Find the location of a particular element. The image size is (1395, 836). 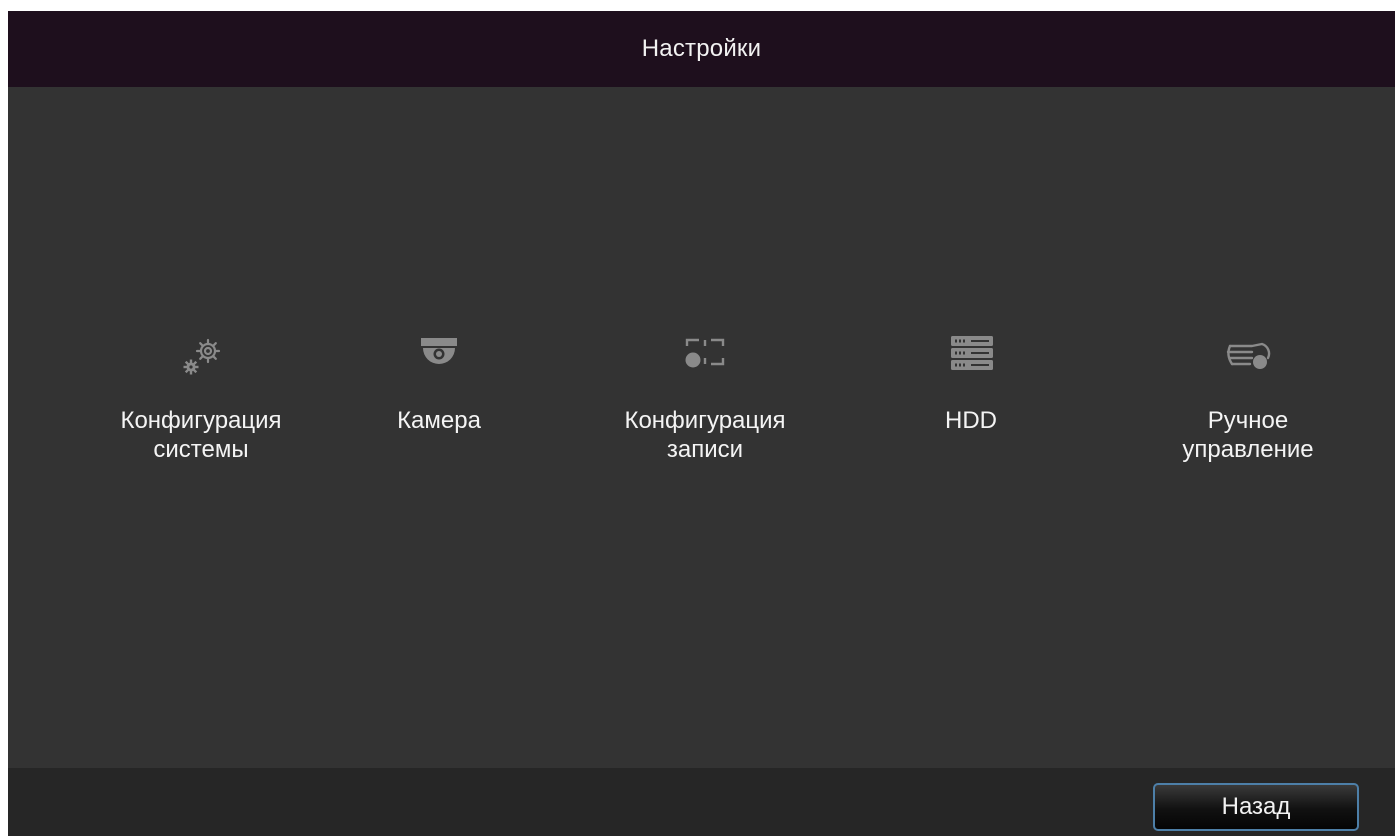

footer-bar: Назад is located at coordinates (701, 802).